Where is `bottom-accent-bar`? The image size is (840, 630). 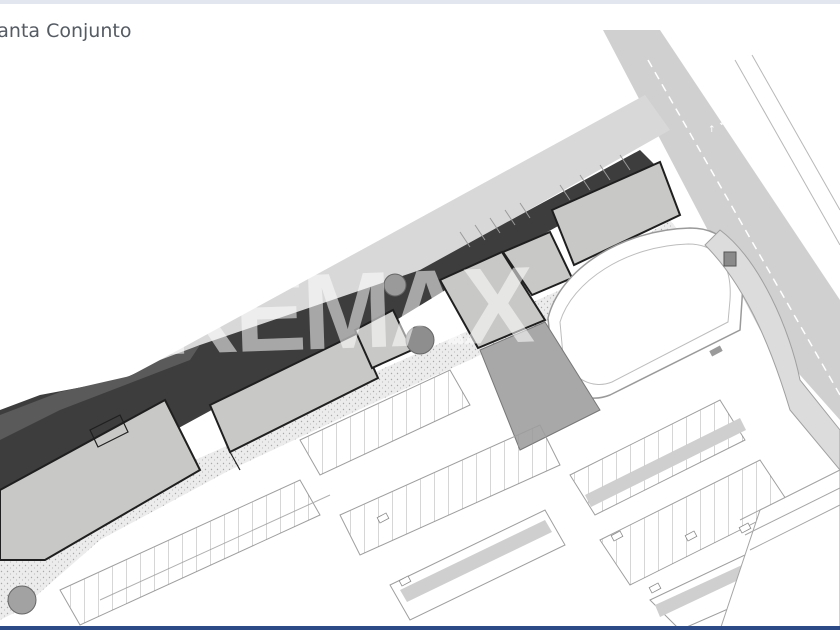 bottom-accent-bar is located at coordinates (420, 628).